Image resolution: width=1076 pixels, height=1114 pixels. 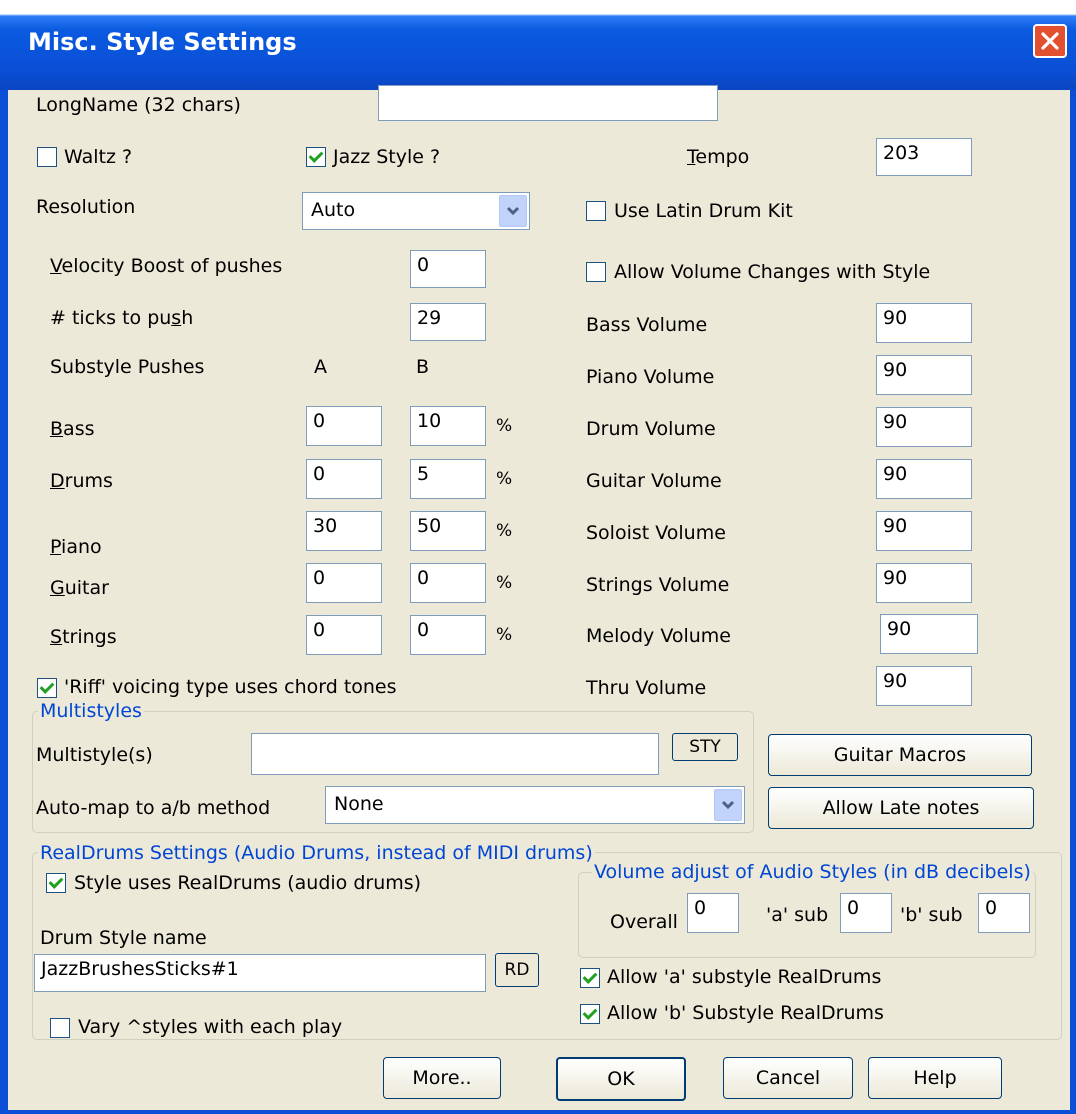 I want to click on allow-volume-checkbox, so click(x=596, y=272).